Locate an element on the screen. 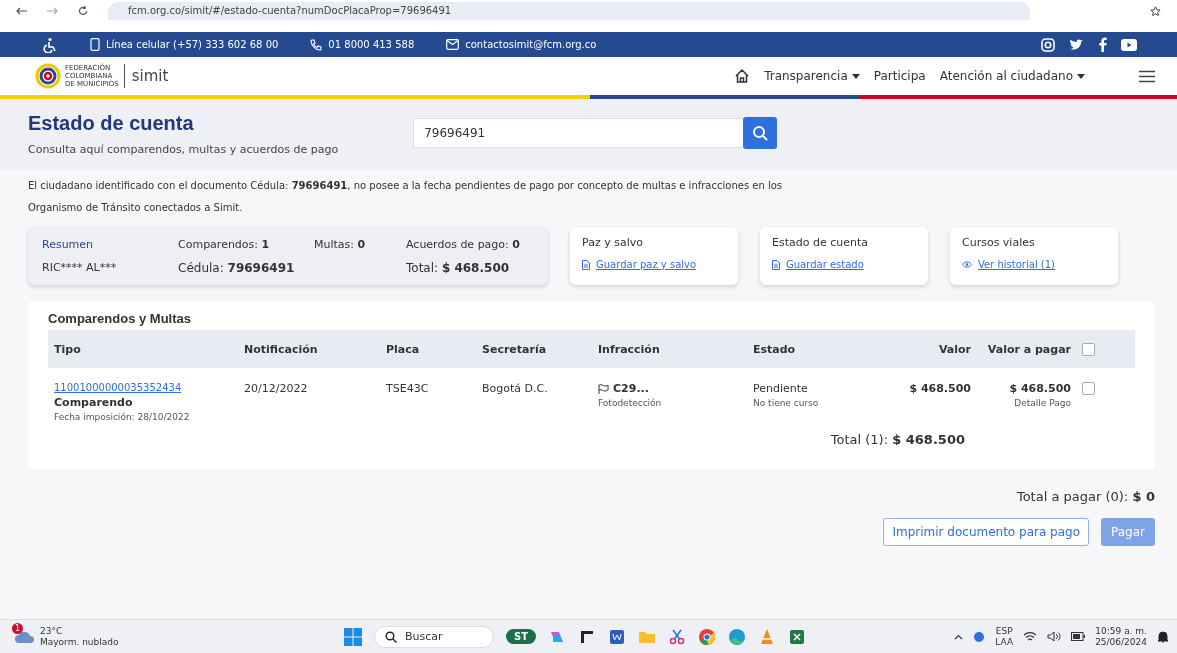 Image resolution: width=1177 pixels, height=653 pixels. nav-link: Transparencia is located at coordinates (812, 76).